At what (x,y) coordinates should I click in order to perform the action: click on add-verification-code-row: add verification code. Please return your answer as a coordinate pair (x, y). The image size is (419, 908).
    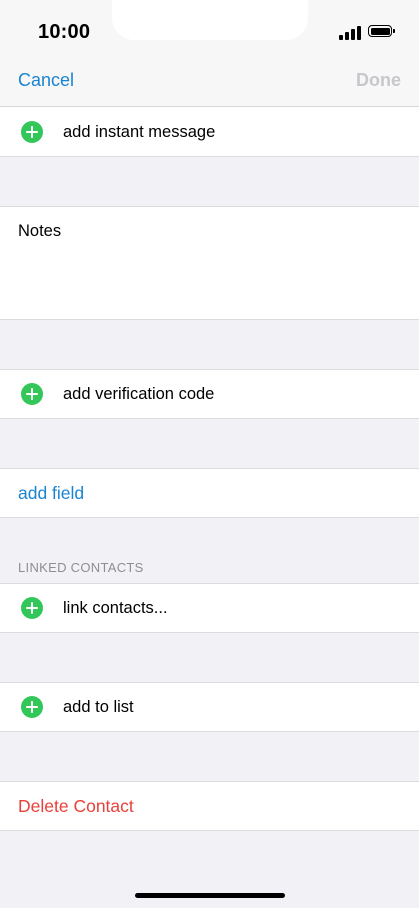
    Looking at the image, I should click on (209, 394).